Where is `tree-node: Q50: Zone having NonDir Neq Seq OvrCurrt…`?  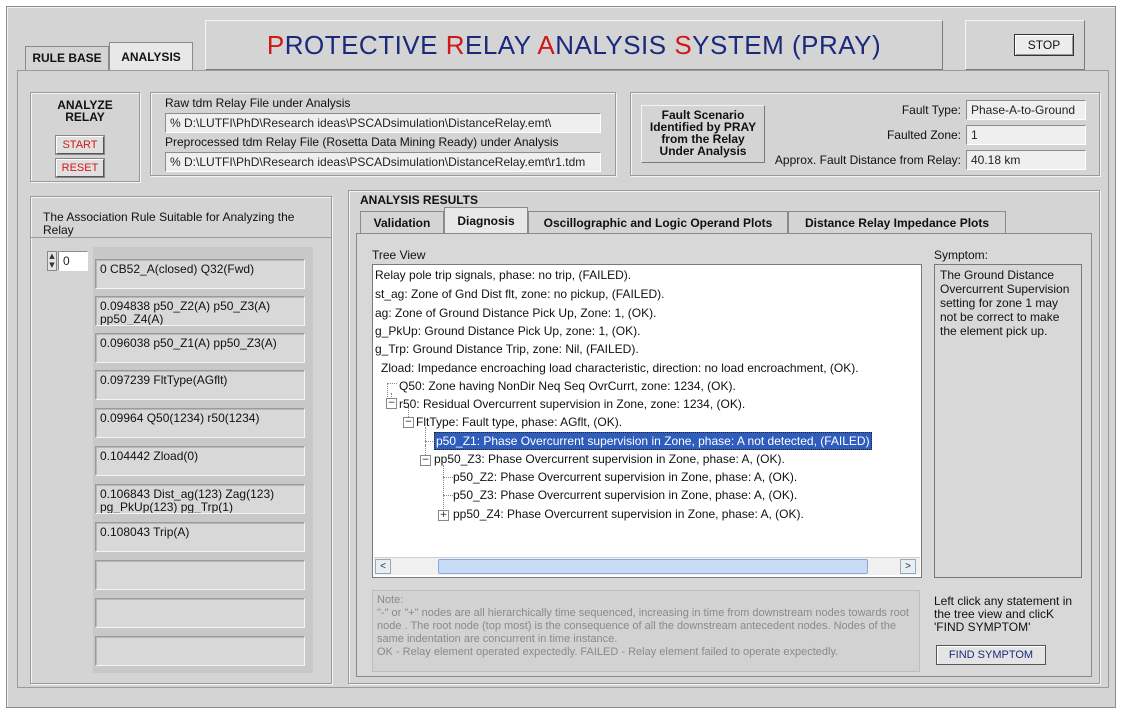 tree-node: Q50: Zone having NonDir Neq Seq OvrCurrt… is located at coordinates (567, 386).